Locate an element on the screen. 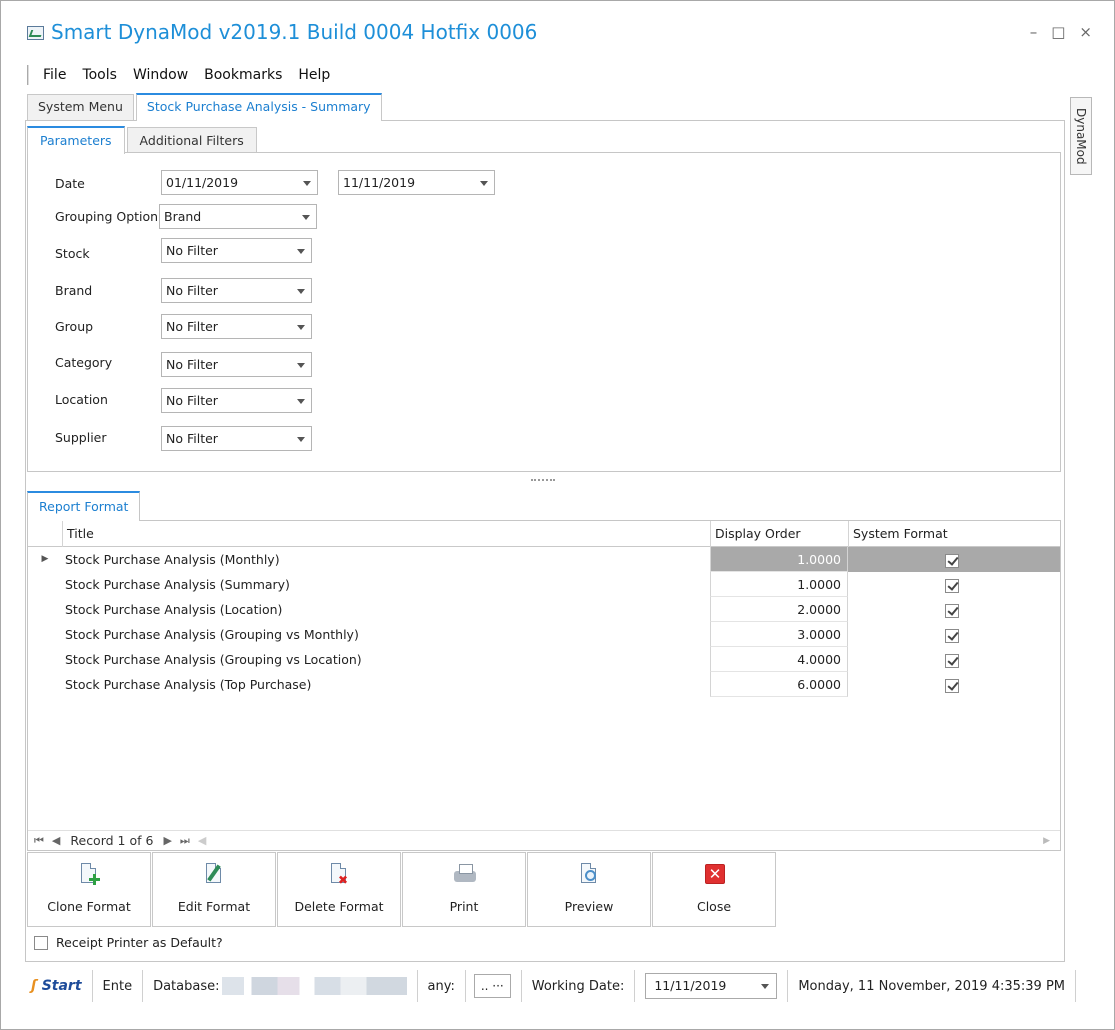 Image resolution: width=1115 pixels, height=1030 pixels. menu-file: File is located at coordinates (54, 75).